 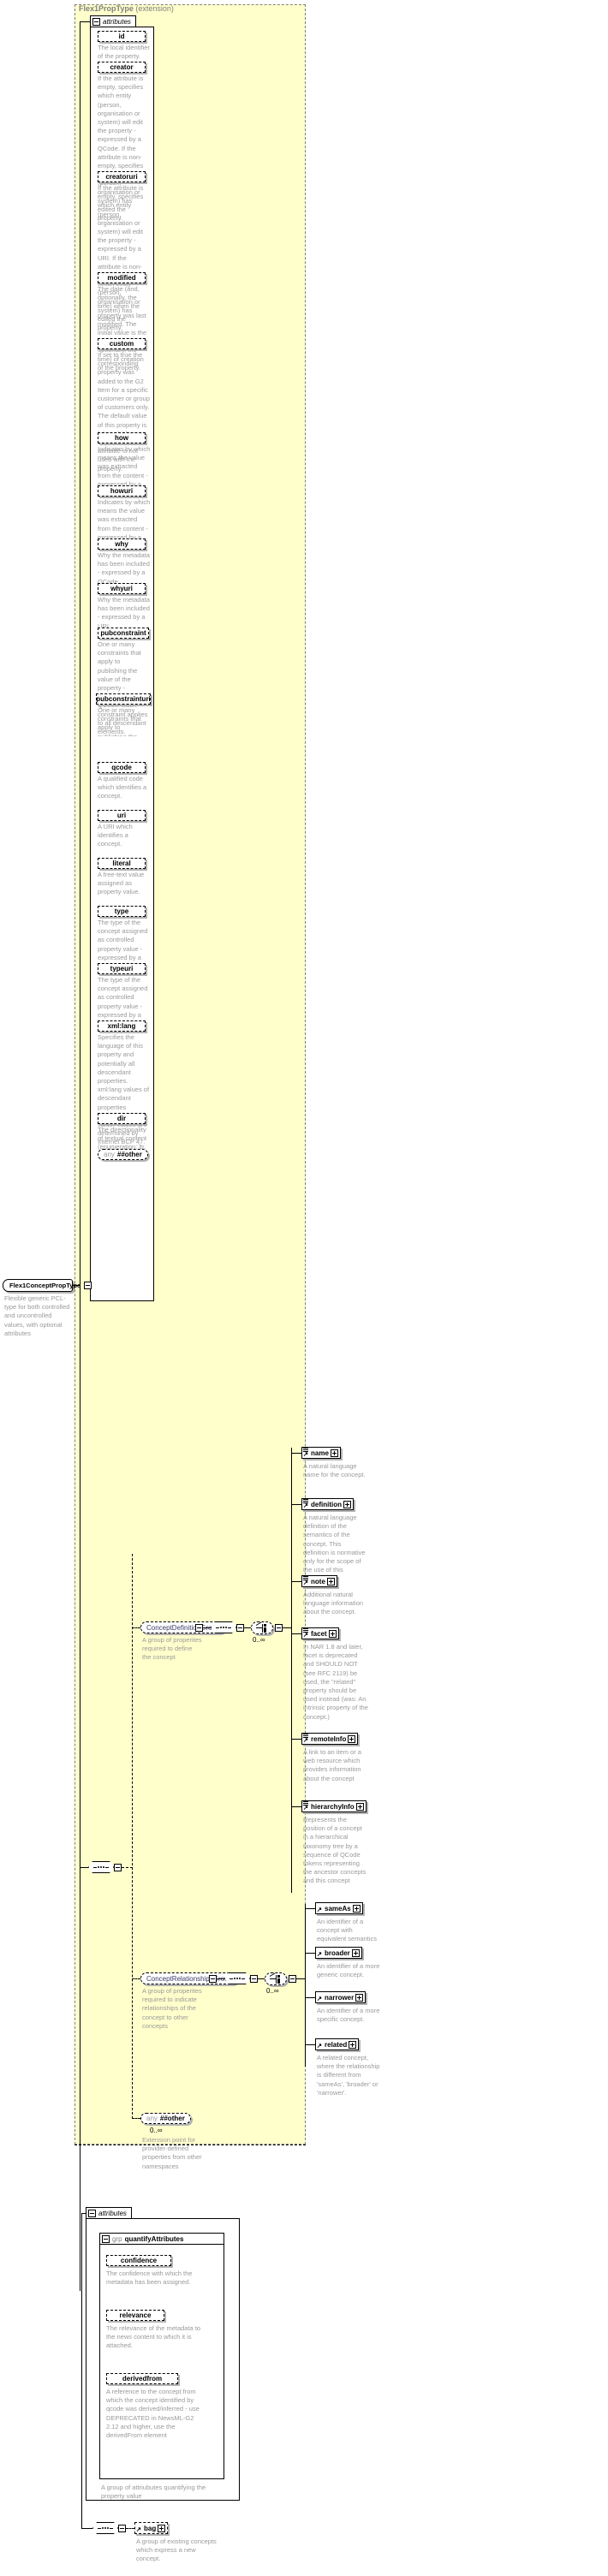 What do you see at coordinates (359, 1807) in the screenshot?
I see `expand-icon-hierarchyinfo` at bounding box center [359, 1807].